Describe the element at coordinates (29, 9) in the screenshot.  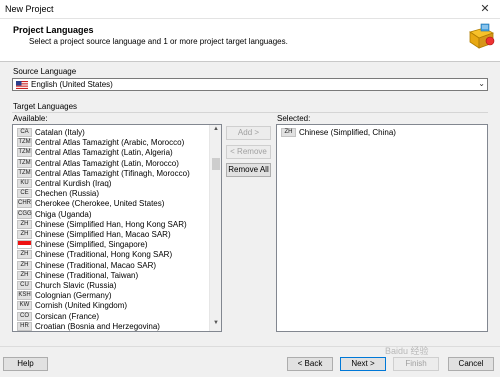
I see `window-title: New Project` at that location.